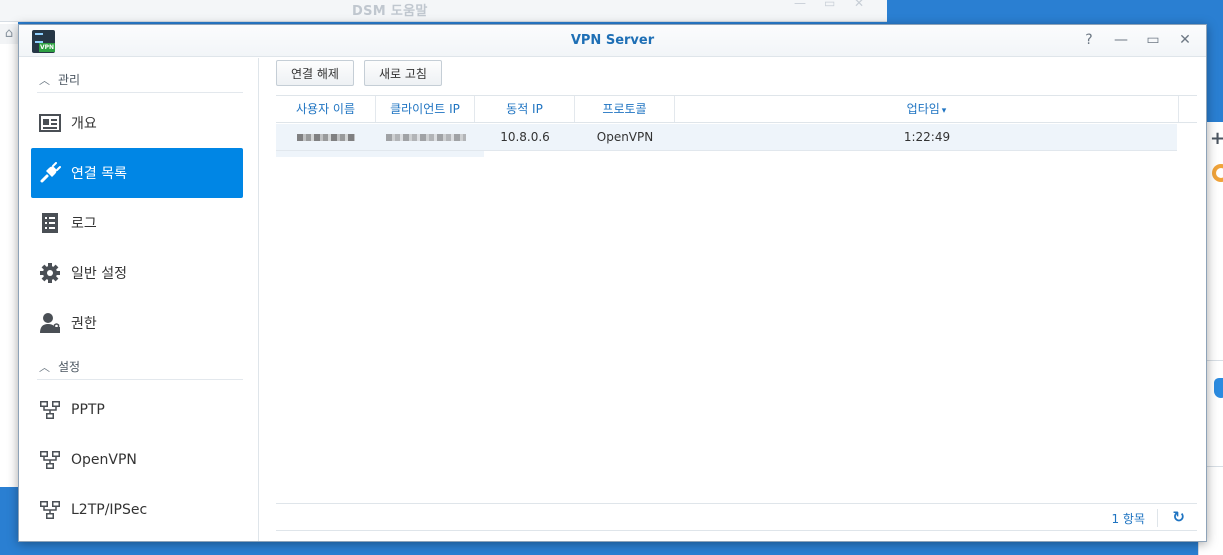  What do you see at coordinates (390, 11) in the screenshot?
I see `background-window-title: DSM 도움말` at bounding box center [390, 11].